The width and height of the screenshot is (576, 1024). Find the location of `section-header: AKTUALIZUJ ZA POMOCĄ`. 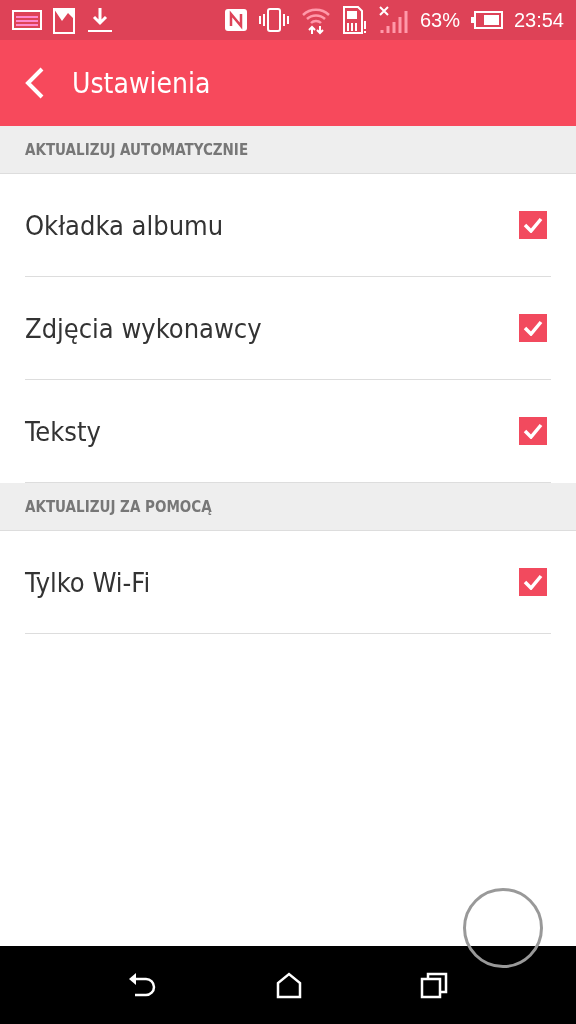

section-header: AKTUALIZUJ ZA POMOCĄ is located at coordinates (118, 506).